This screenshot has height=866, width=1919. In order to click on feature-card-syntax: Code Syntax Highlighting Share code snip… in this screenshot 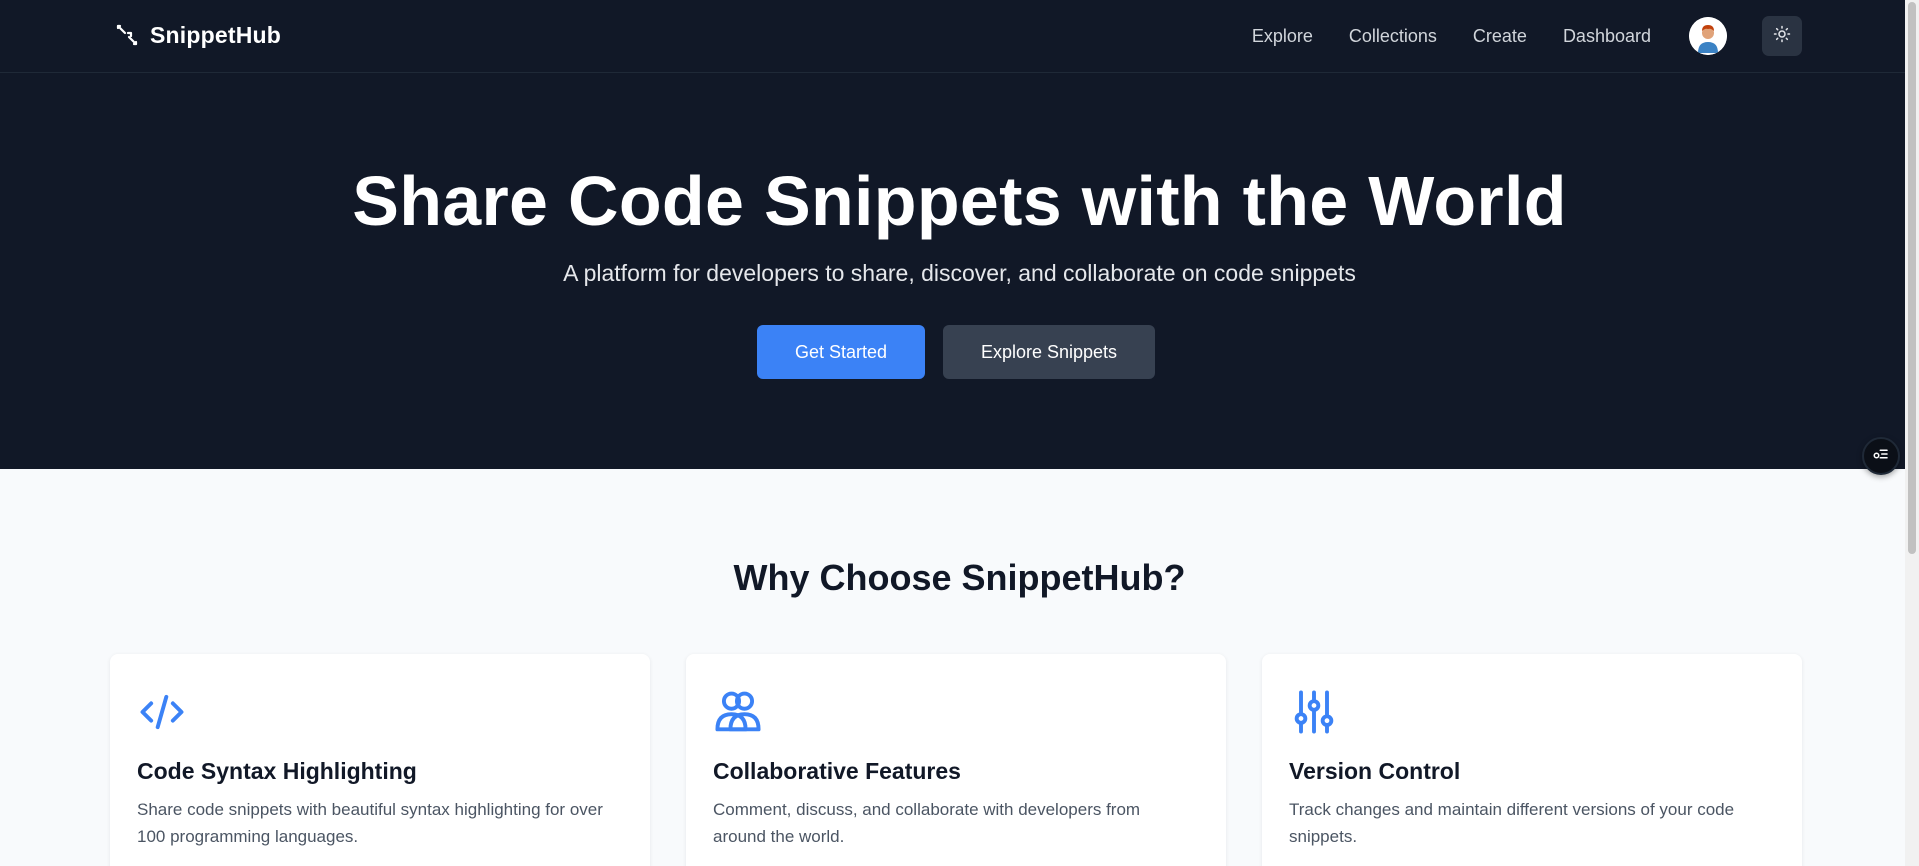, I will do `click(380, 760)`.